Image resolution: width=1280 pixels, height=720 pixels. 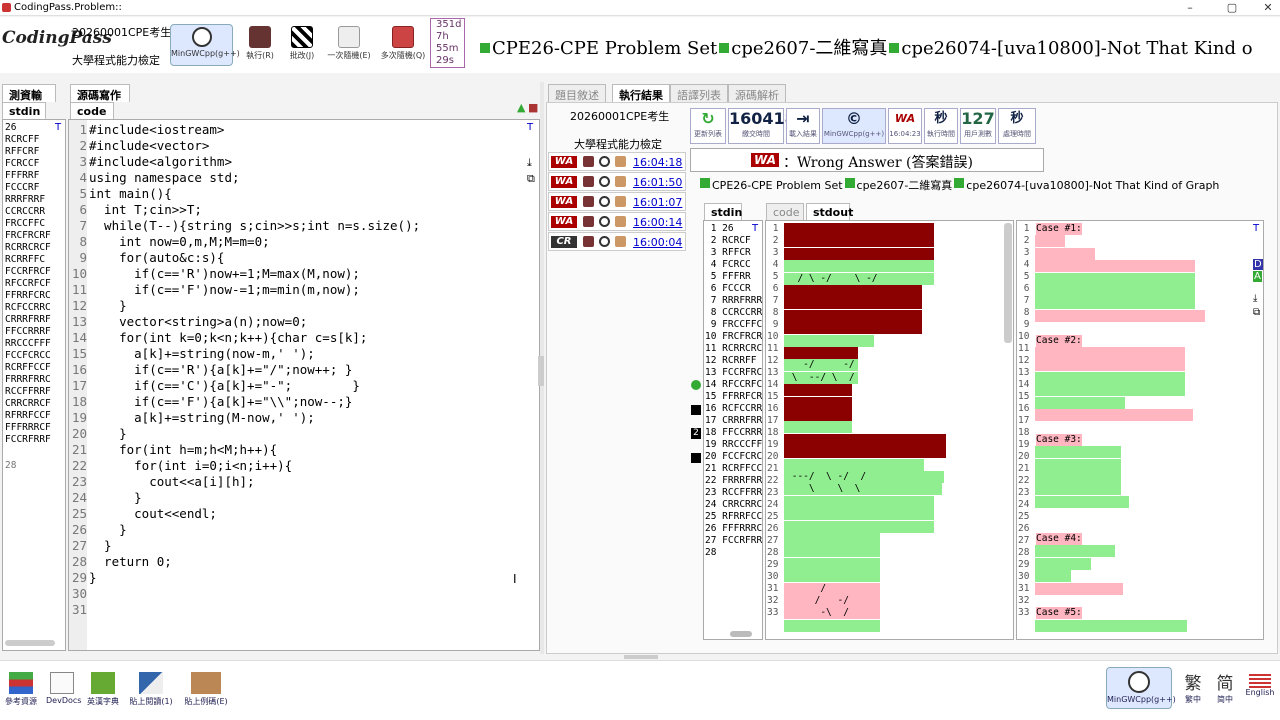 What do you see at coordinates (205, 45) in the screenshot?
I see `compiler-select-button: MinGWCpp(g++)` at bounding box center [205, 45].